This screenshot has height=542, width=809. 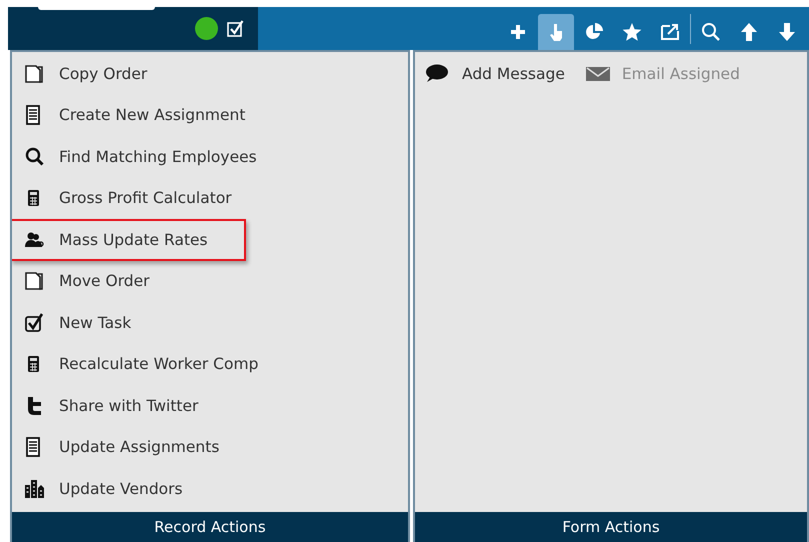 I want to click on action-item: Update Assignments, so click(x=121, y=447).